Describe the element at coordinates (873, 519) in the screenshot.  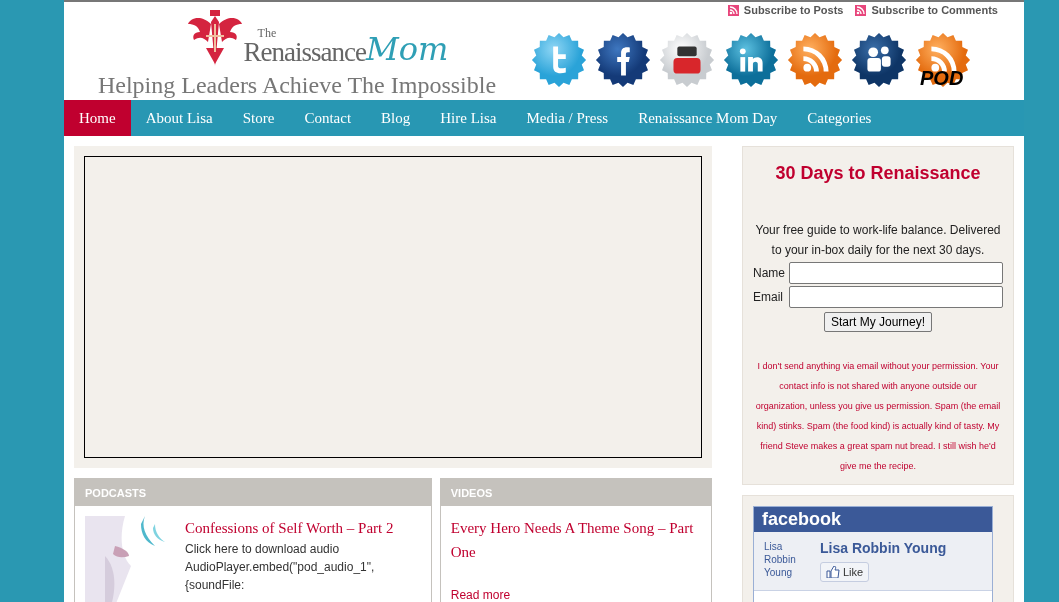
I see `facebook-header: facebook` at that location.